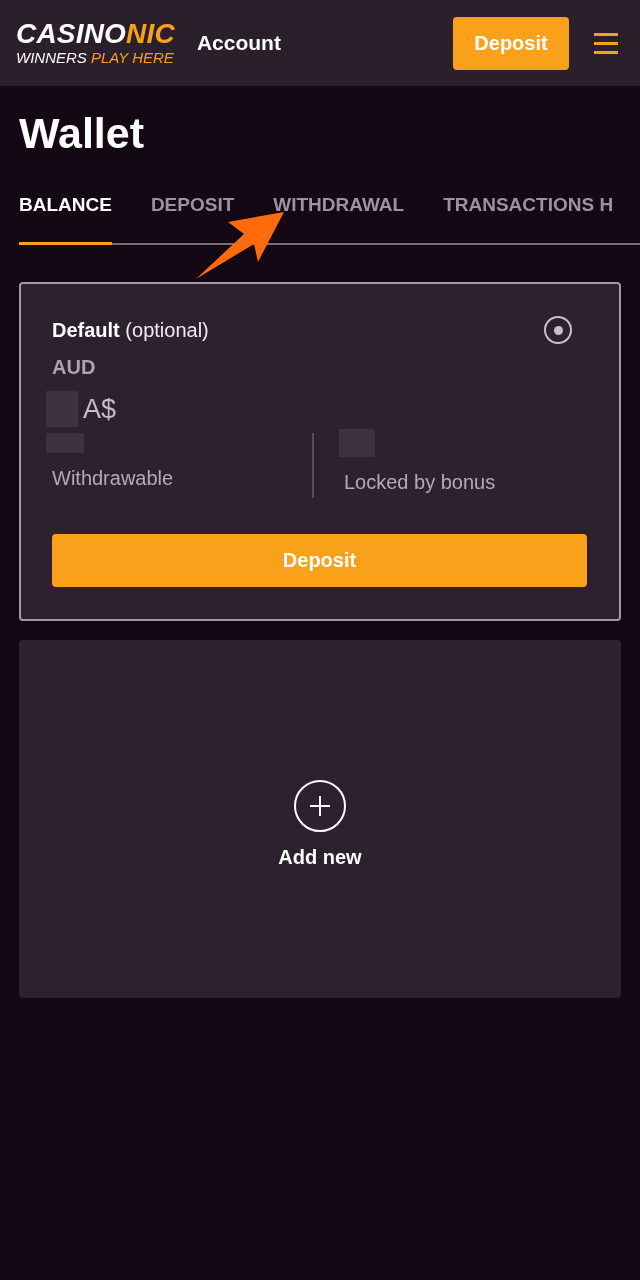 The width and height of the screenshot is (640, 1280). I want to click on radio-button, so click(558, 330).